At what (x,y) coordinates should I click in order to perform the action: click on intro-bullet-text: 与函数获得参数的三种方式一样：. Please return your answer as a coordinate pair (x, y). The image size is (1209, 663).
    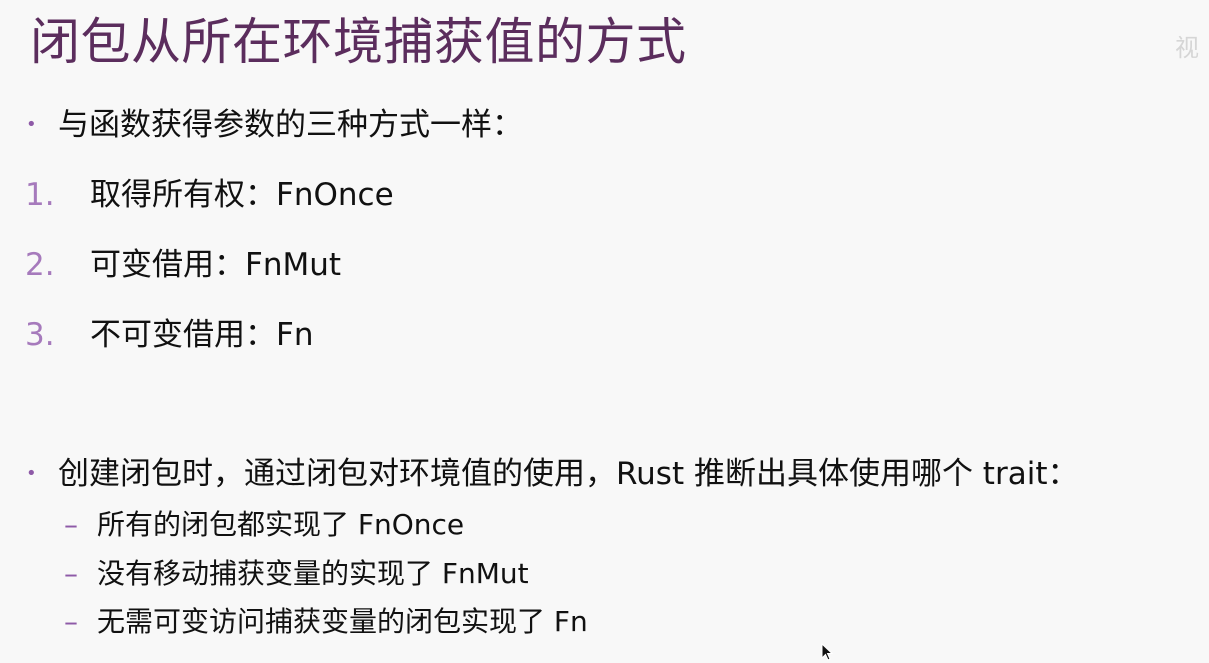
    Looking at the image, I should click on (290, 125).